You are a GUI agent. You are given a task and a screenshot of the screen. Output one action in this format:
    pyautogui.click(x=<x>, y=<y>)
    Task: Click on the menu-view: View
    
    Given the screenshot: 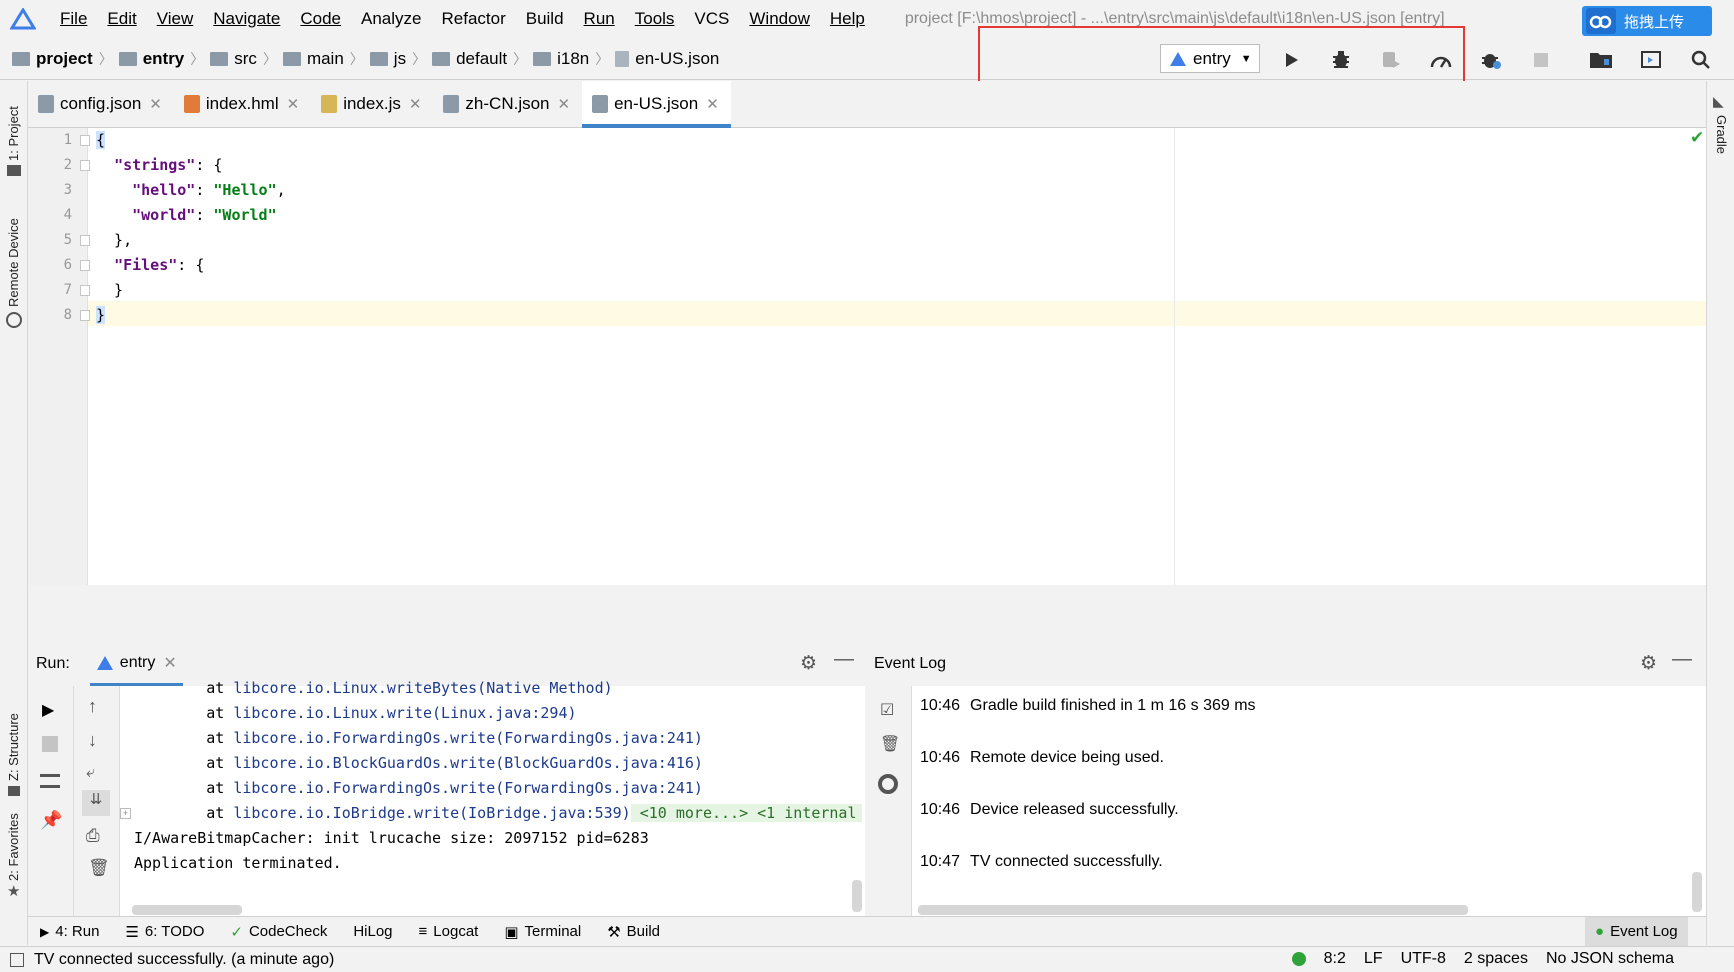 What is the action you would take?
    pyautogui.click(x=175, y=19)
    